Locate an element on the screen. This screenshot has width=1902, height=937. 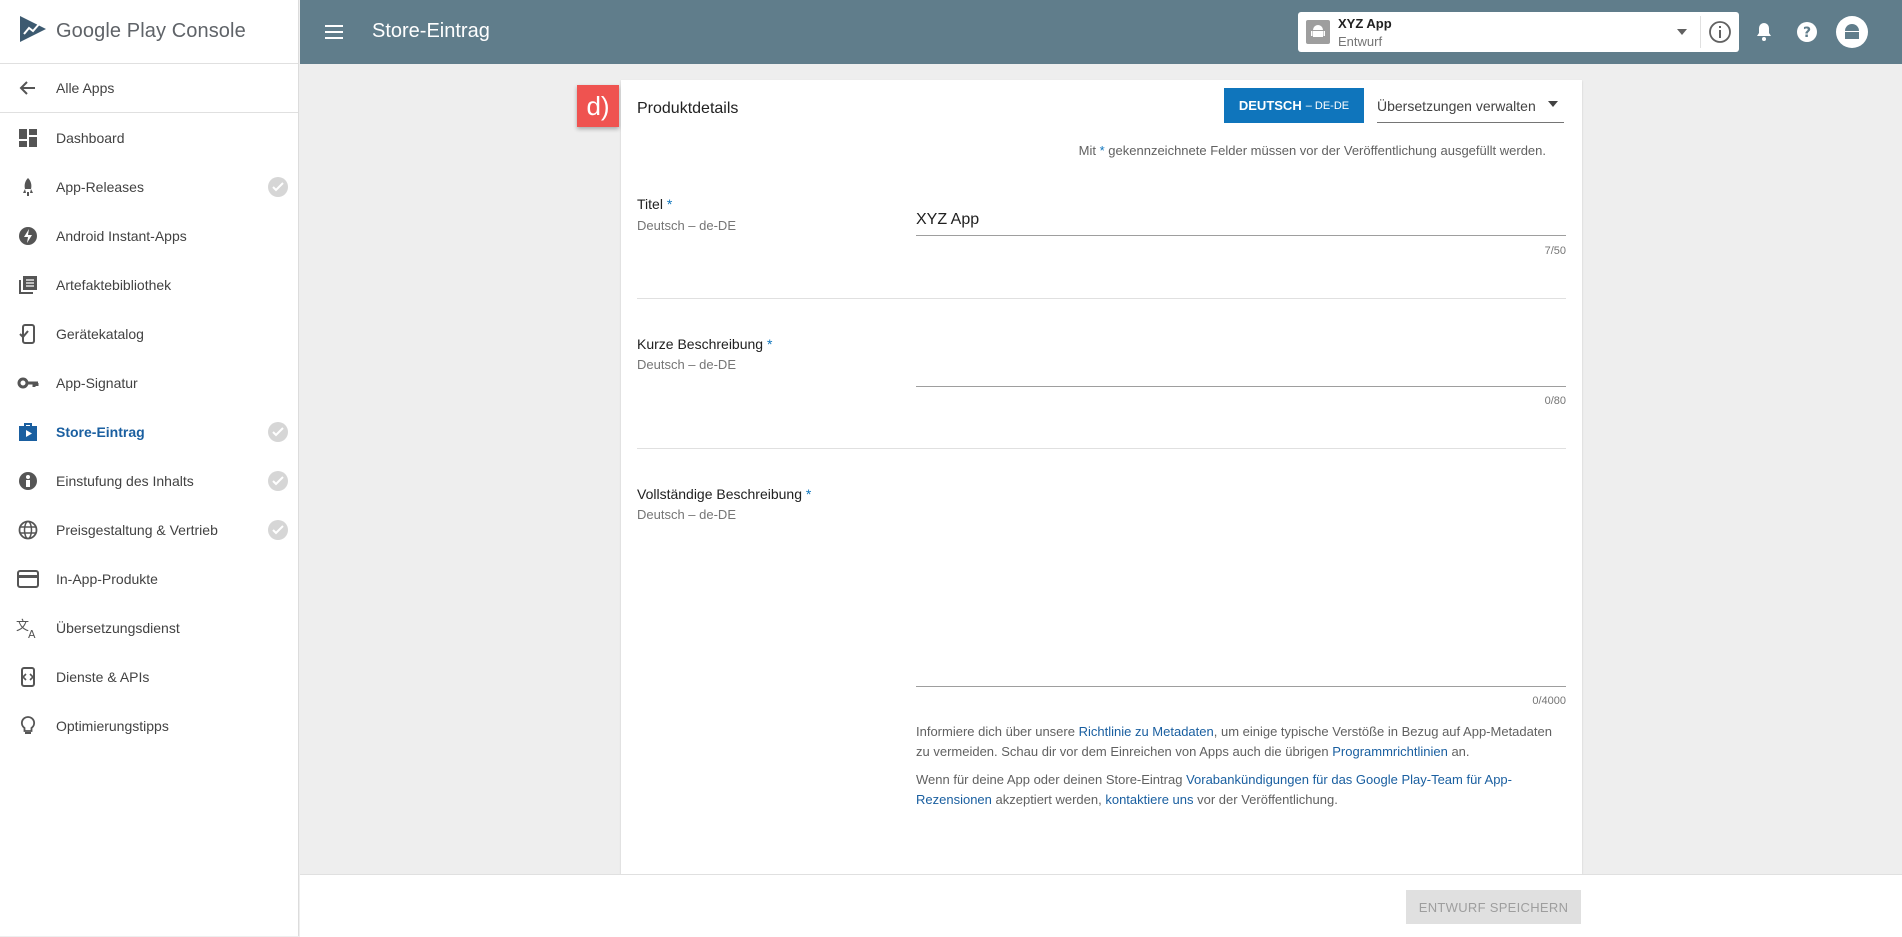
info-text: akzeptiert werden, is located at coordinates (1048, 799).